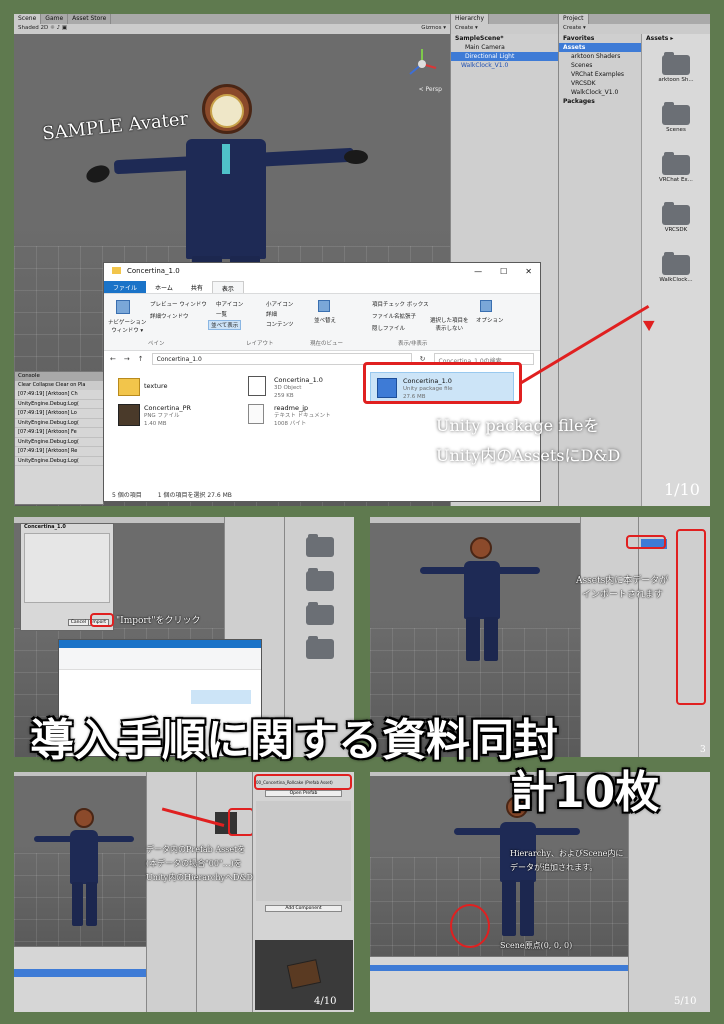 The image size is (724, 1024). I want to click on sort-button: 並べ替え, so click(325, 320).